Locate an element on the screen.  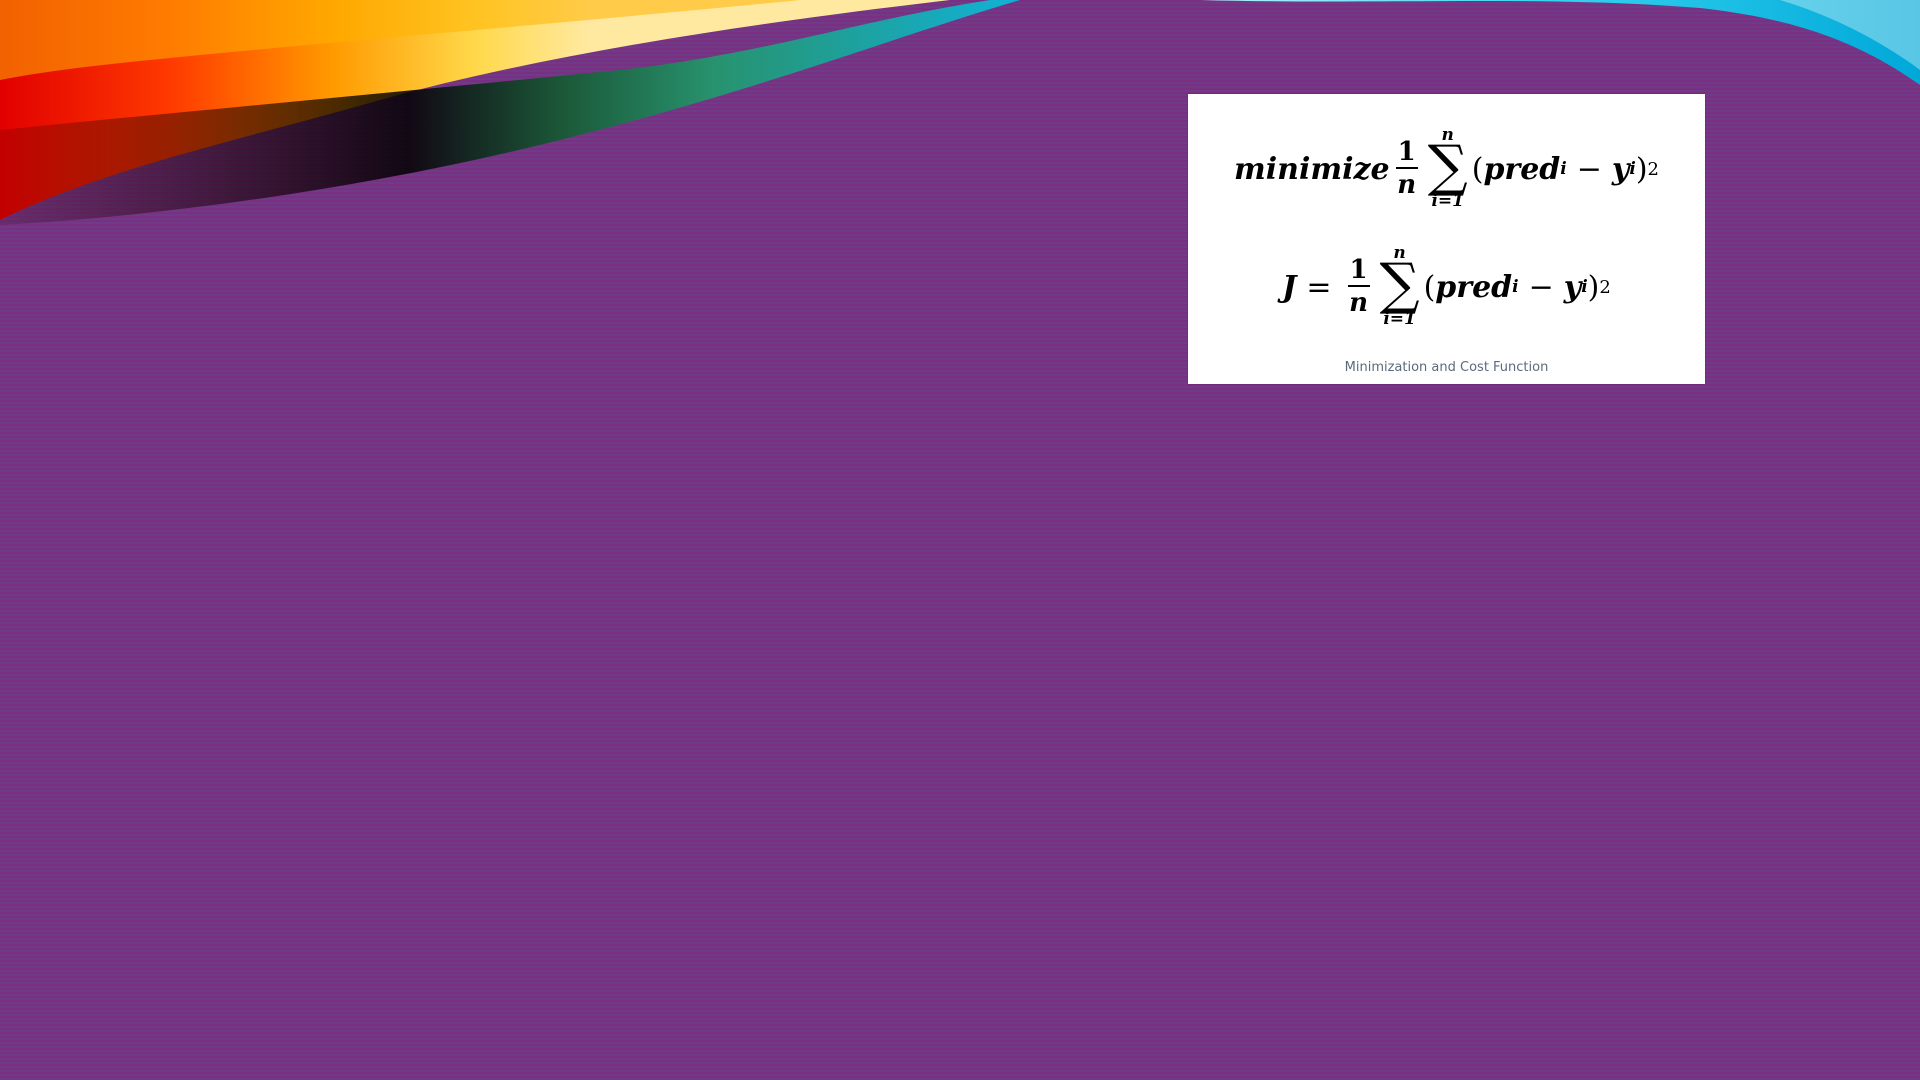
eq1-close-paren: ) is located at coordinates (1641, 169).